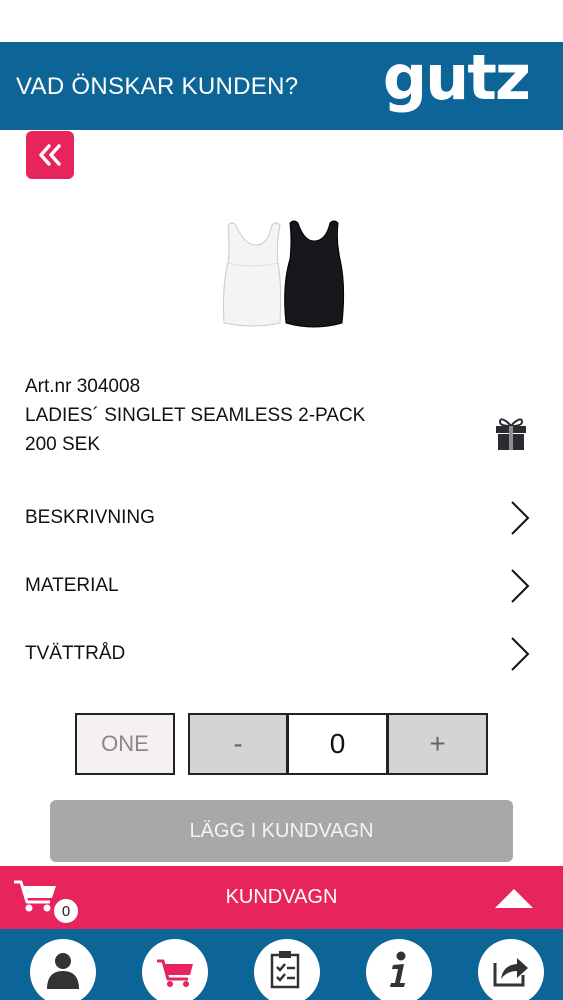 The height and width of the screenshot is (1000, 563). What do you see at coordinates (75, 653) in the screenshot?
I see `accordion-label: TVÄTTRÅD` at bounding box center [75, 653].